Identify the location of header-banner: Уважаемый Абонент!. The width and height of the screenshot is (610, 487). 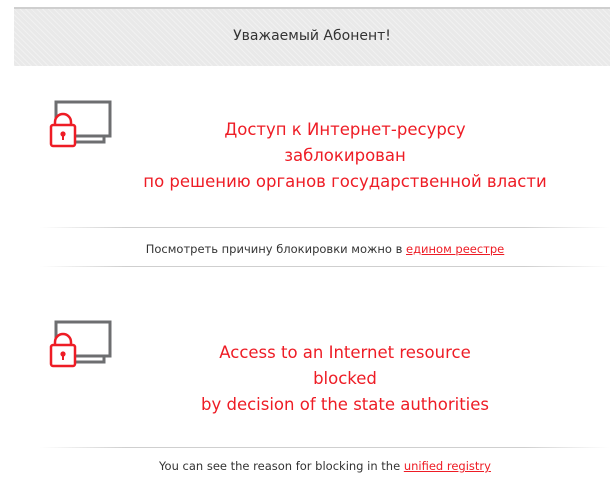
(312, 36).